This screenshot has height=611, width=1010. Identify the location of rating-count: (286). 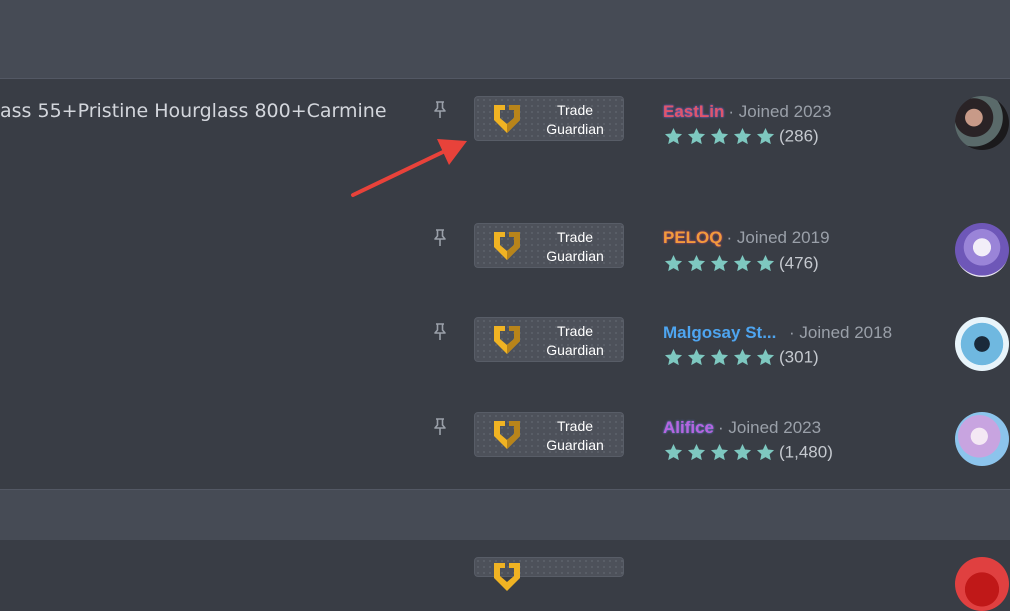
(799, 136).